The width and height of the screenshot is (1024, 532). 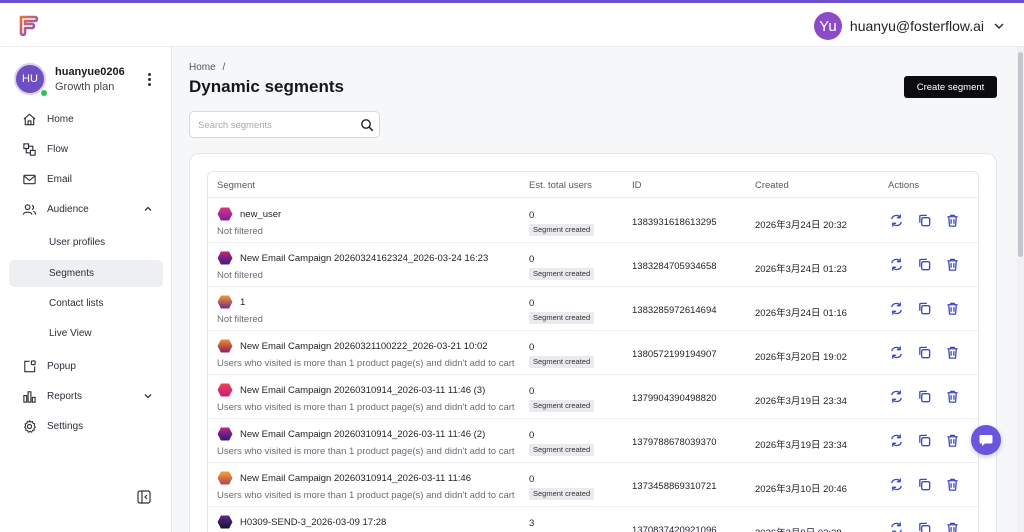 I want to click on header-id: ID, so click(x=637, y=185).